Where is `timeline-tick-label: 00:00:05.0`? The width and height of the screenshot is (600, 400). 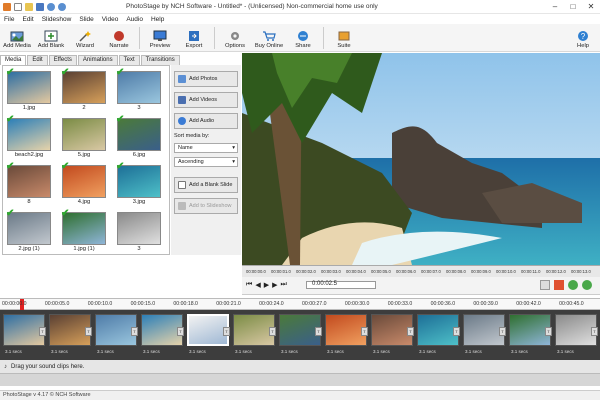
timeline-tick-label: 00:00:05.0 is located at coordinates (57, 304).